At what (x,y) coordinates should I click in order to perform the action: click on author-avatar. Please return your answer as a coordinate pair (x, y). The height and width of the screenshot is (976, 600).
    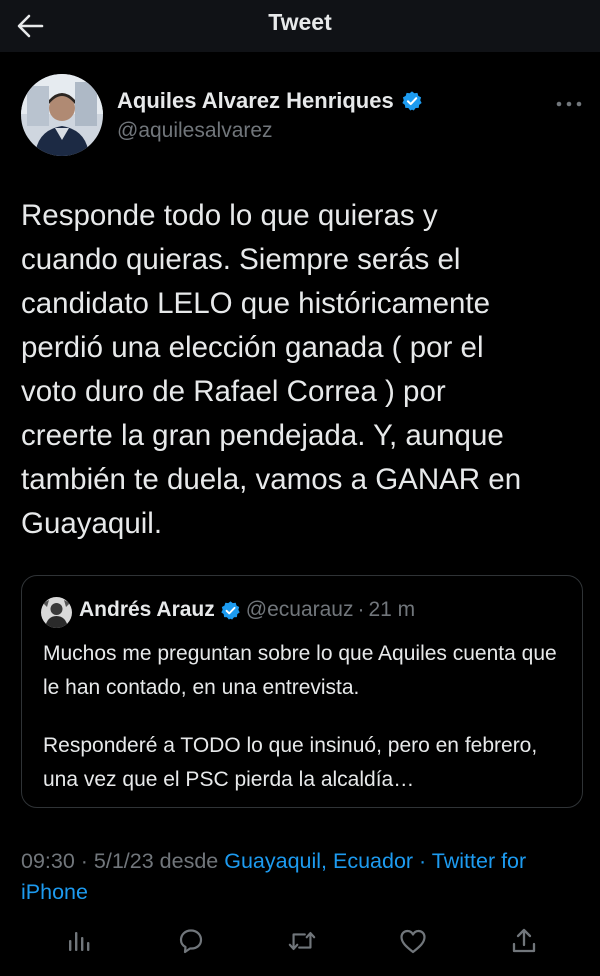
    Looking at the image, I should click on (62, 115).